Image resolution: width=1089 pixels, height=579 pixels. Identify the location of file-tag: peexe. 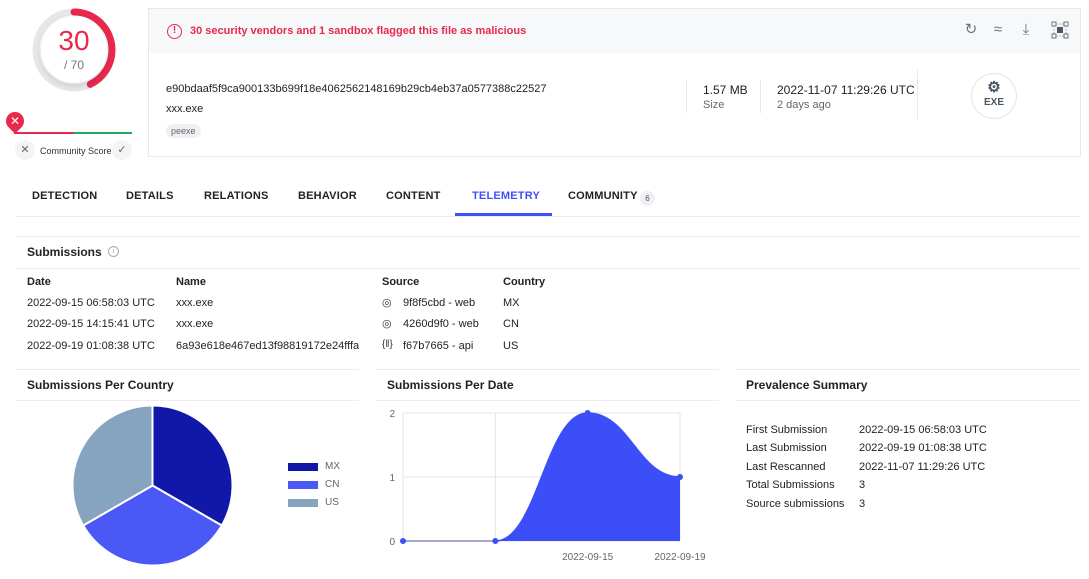
(183, 131).